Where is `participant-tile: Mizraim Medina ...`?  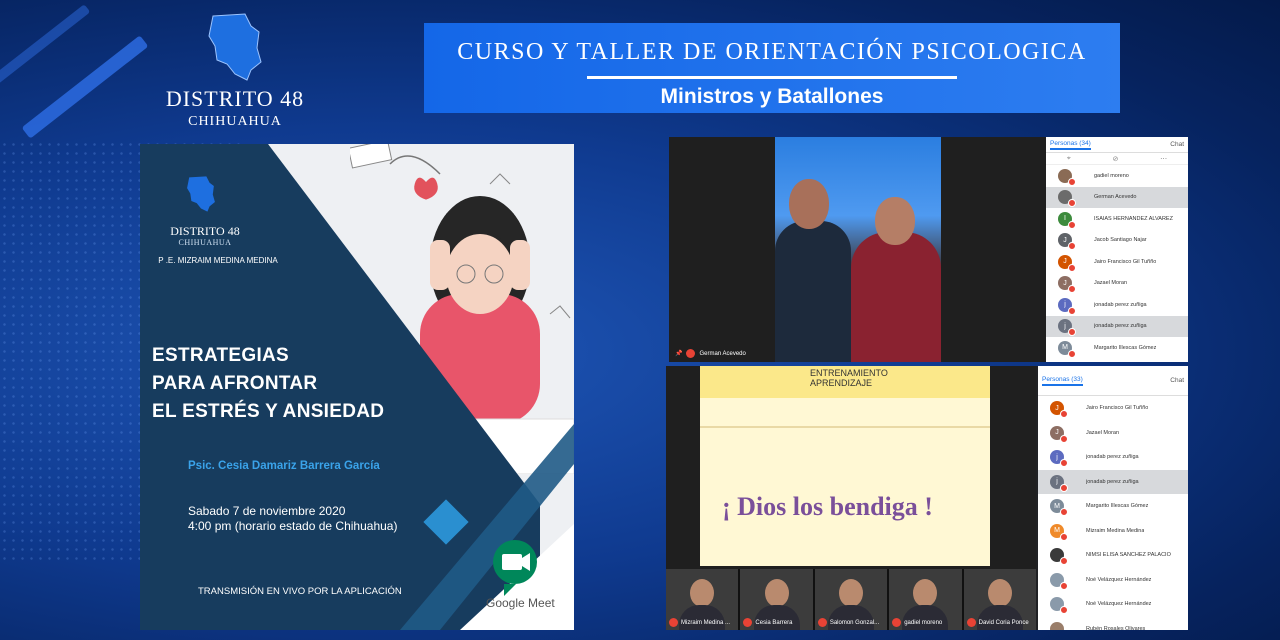 participant-tile: Mizraim Medina ... is located at coordinates (702, 599).